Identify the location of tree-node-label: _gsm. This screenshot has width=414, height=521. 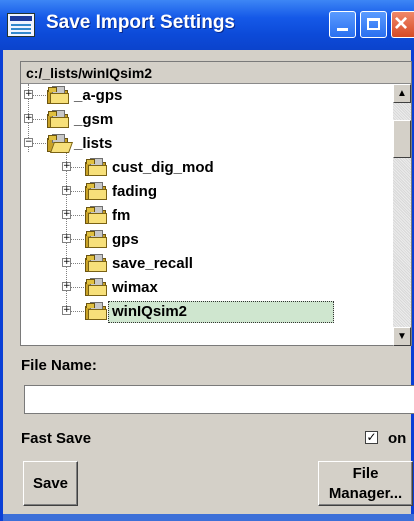
(94, 119).